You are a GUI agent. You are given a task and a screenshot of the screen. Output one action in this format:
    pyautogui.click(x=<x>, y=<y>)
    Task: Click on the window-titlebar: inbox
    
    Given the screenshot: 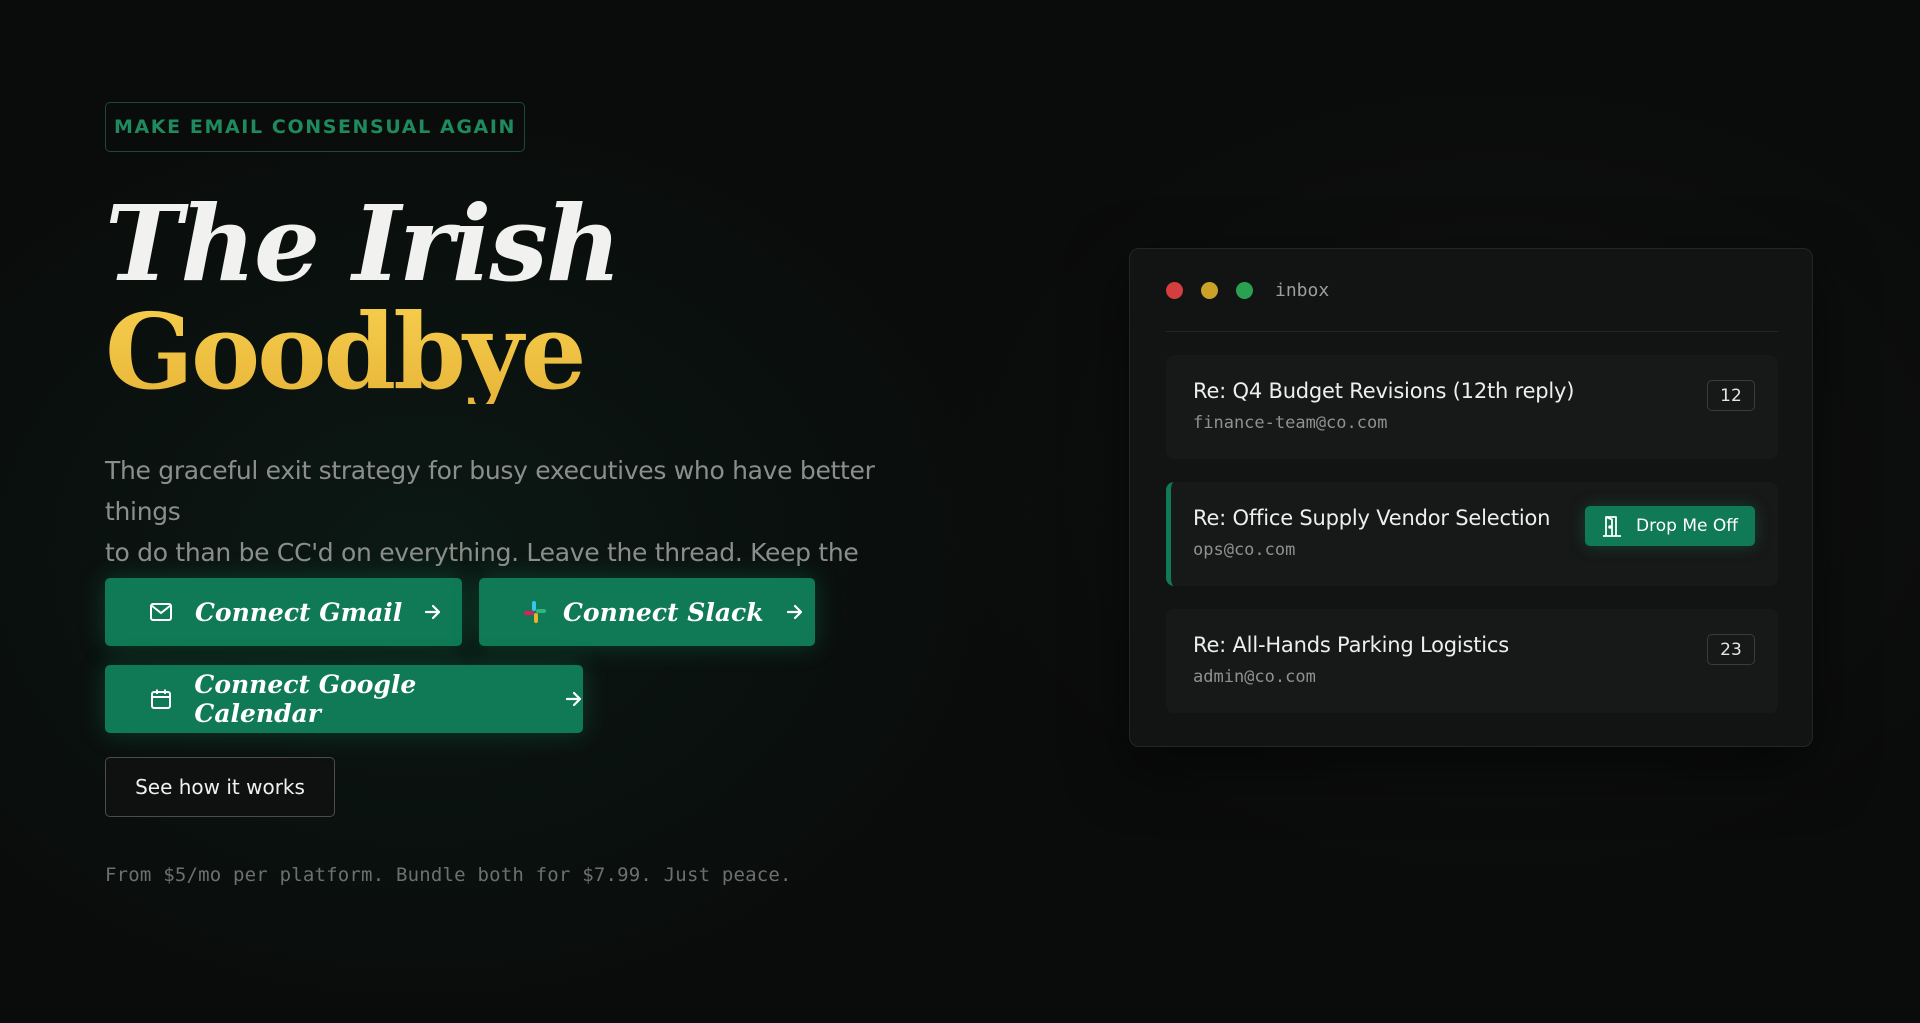 What is the action you would take?
    pyautogui.click(x=1472, y=290)
    